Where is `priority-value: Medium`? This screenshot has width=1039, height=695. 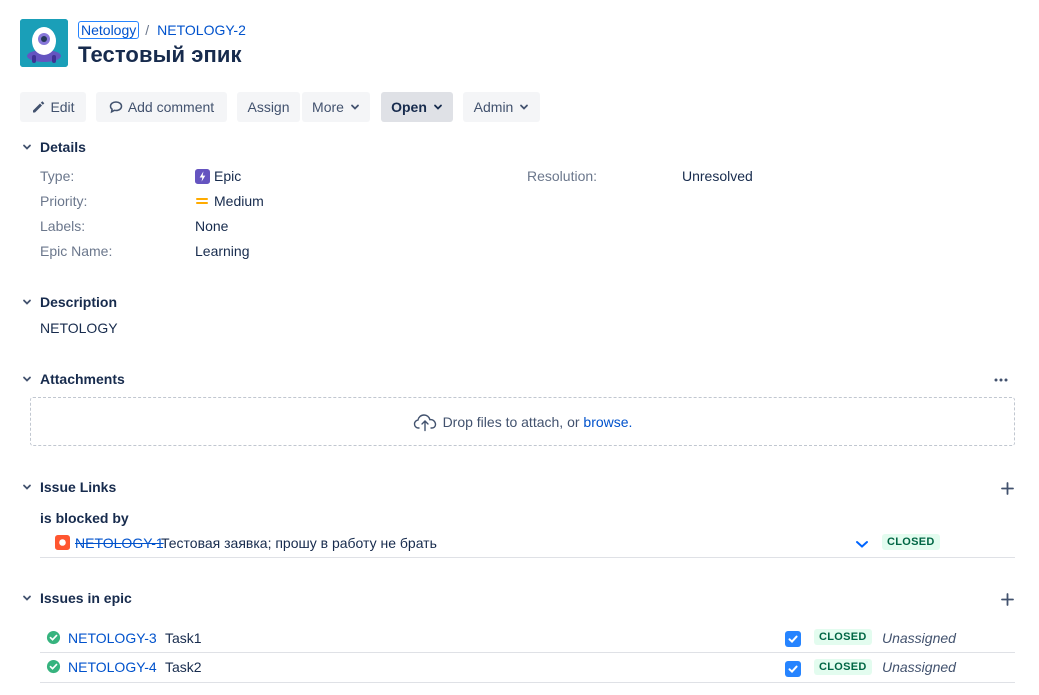 priority-value: Medium is located at coordinates (229, 201).